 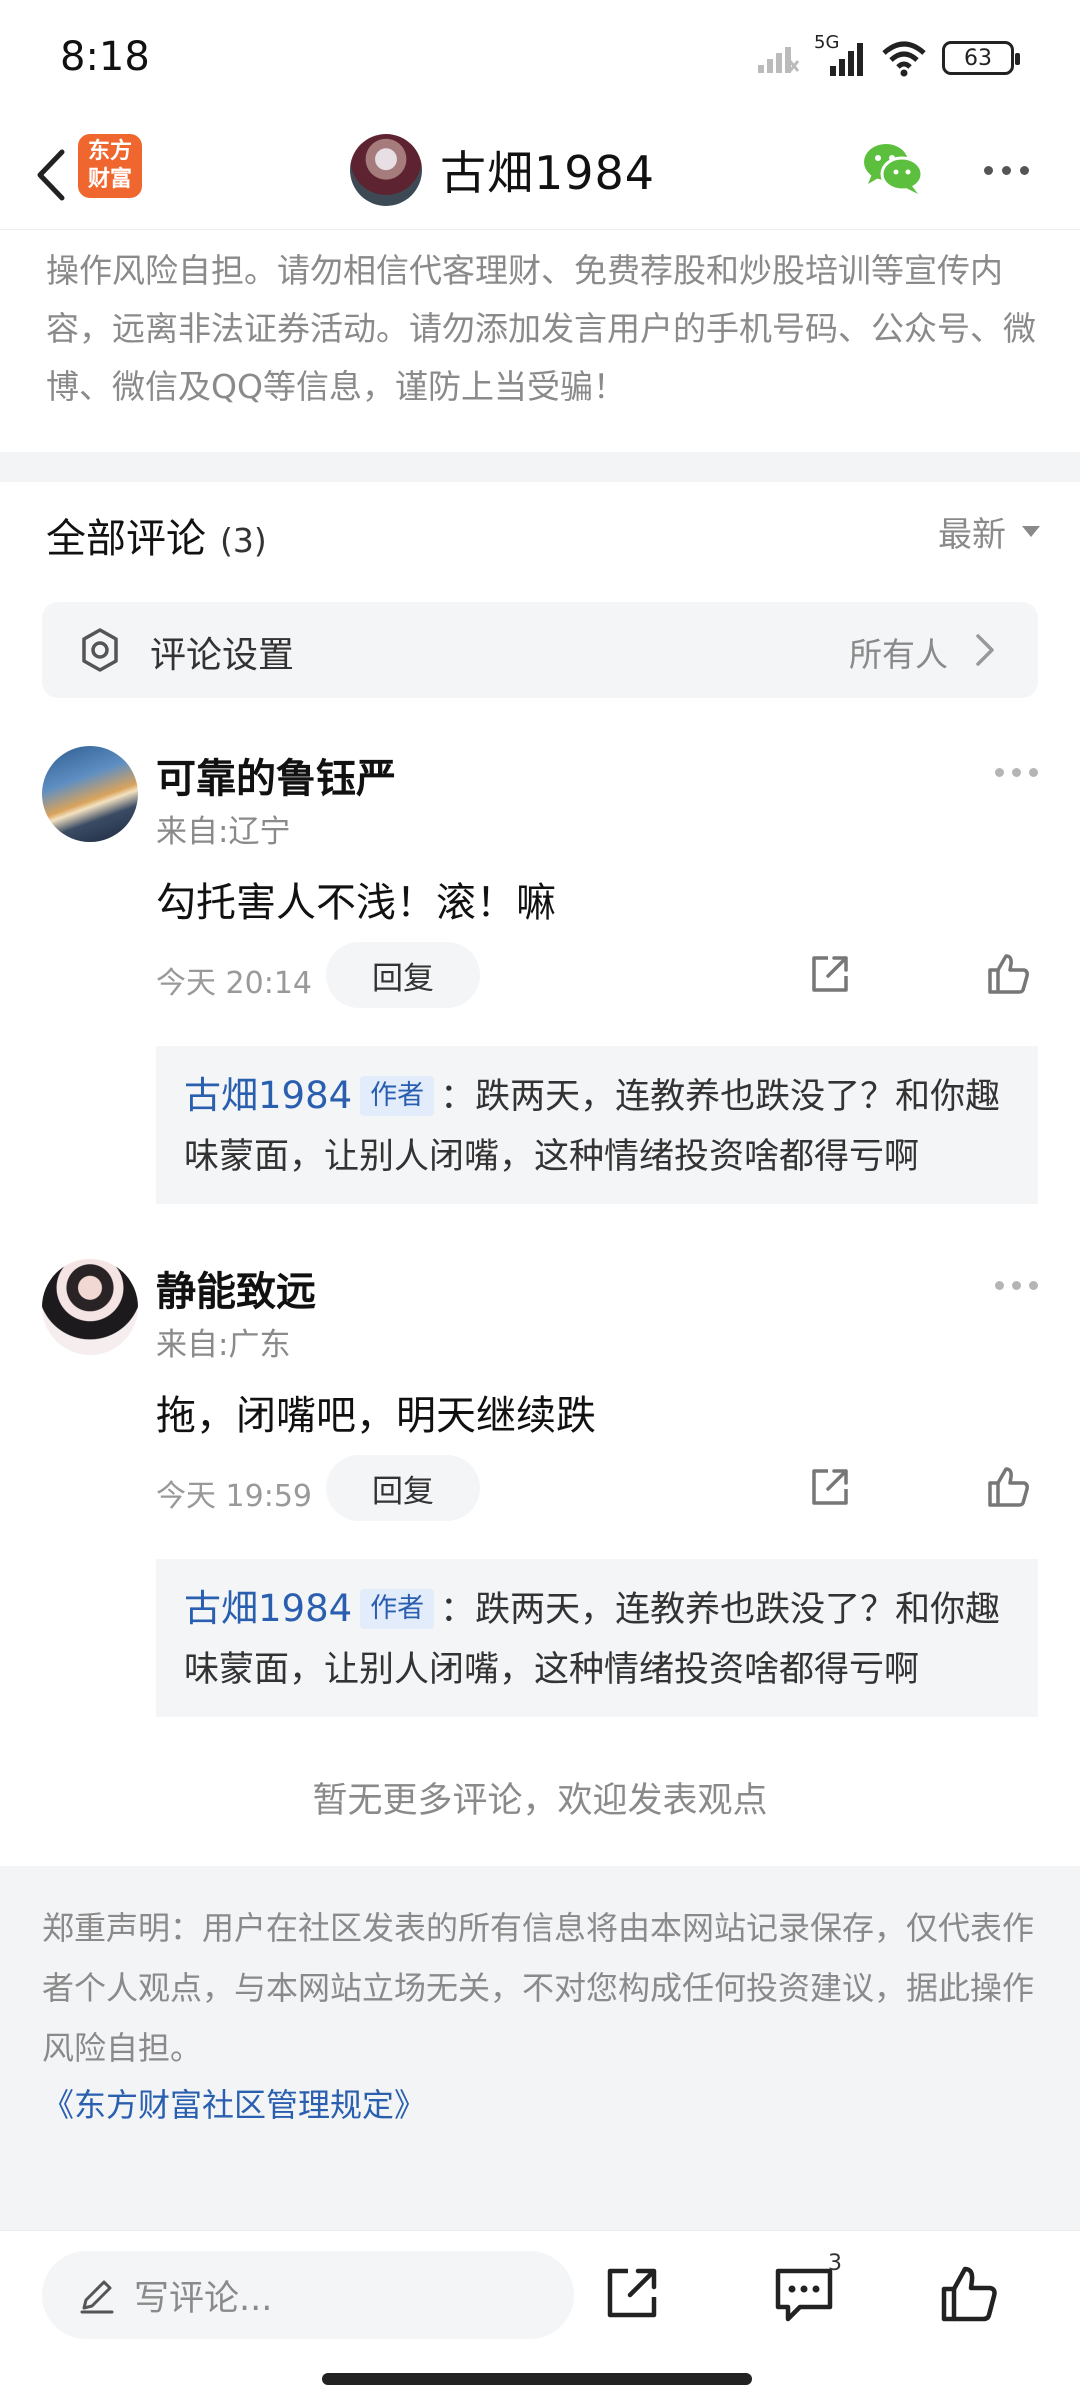 I want to click on brand-logo-line1: 东方, so click(x=109, y=151).